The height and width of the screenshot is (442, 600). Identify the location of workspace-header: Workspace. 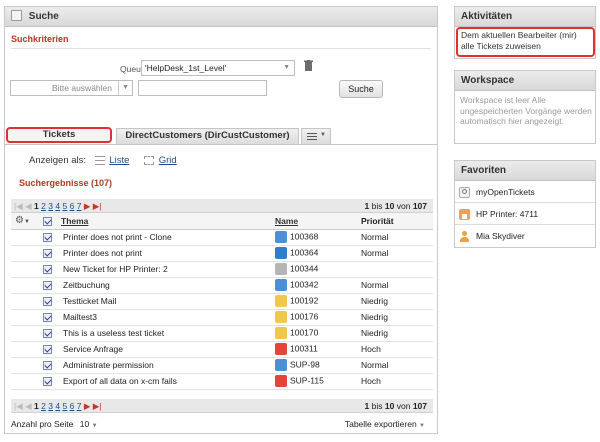
(525, 81).